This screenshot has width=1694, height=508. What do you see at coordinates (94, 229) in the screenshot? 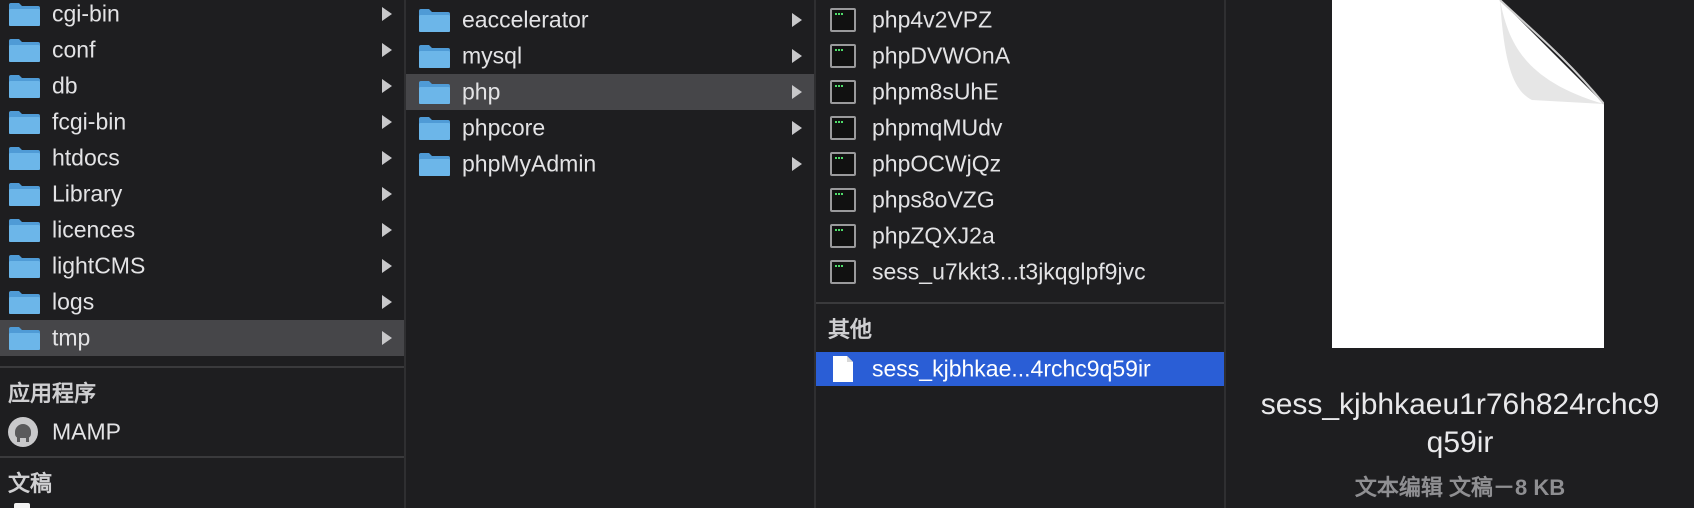
I see `folder-label: licences` at bounding box center [94, 229].